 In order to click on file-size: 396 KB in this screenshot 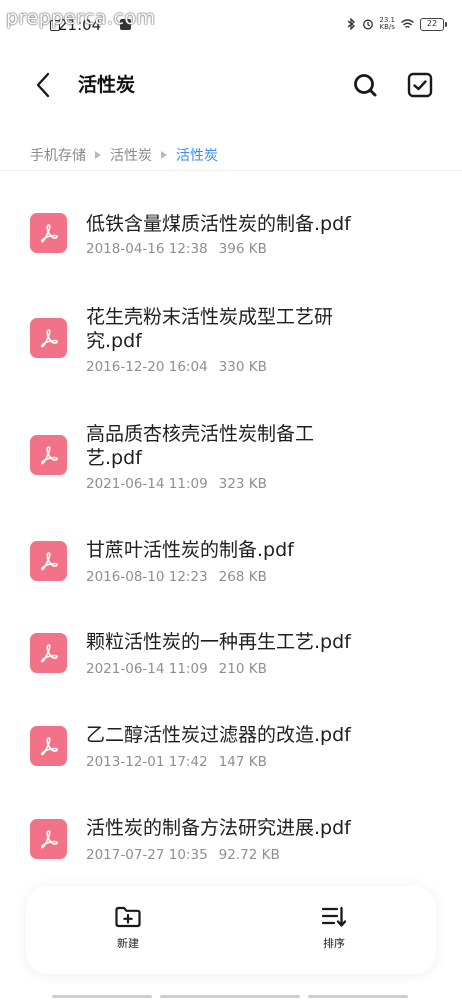, I will do `click(242, 249)`.